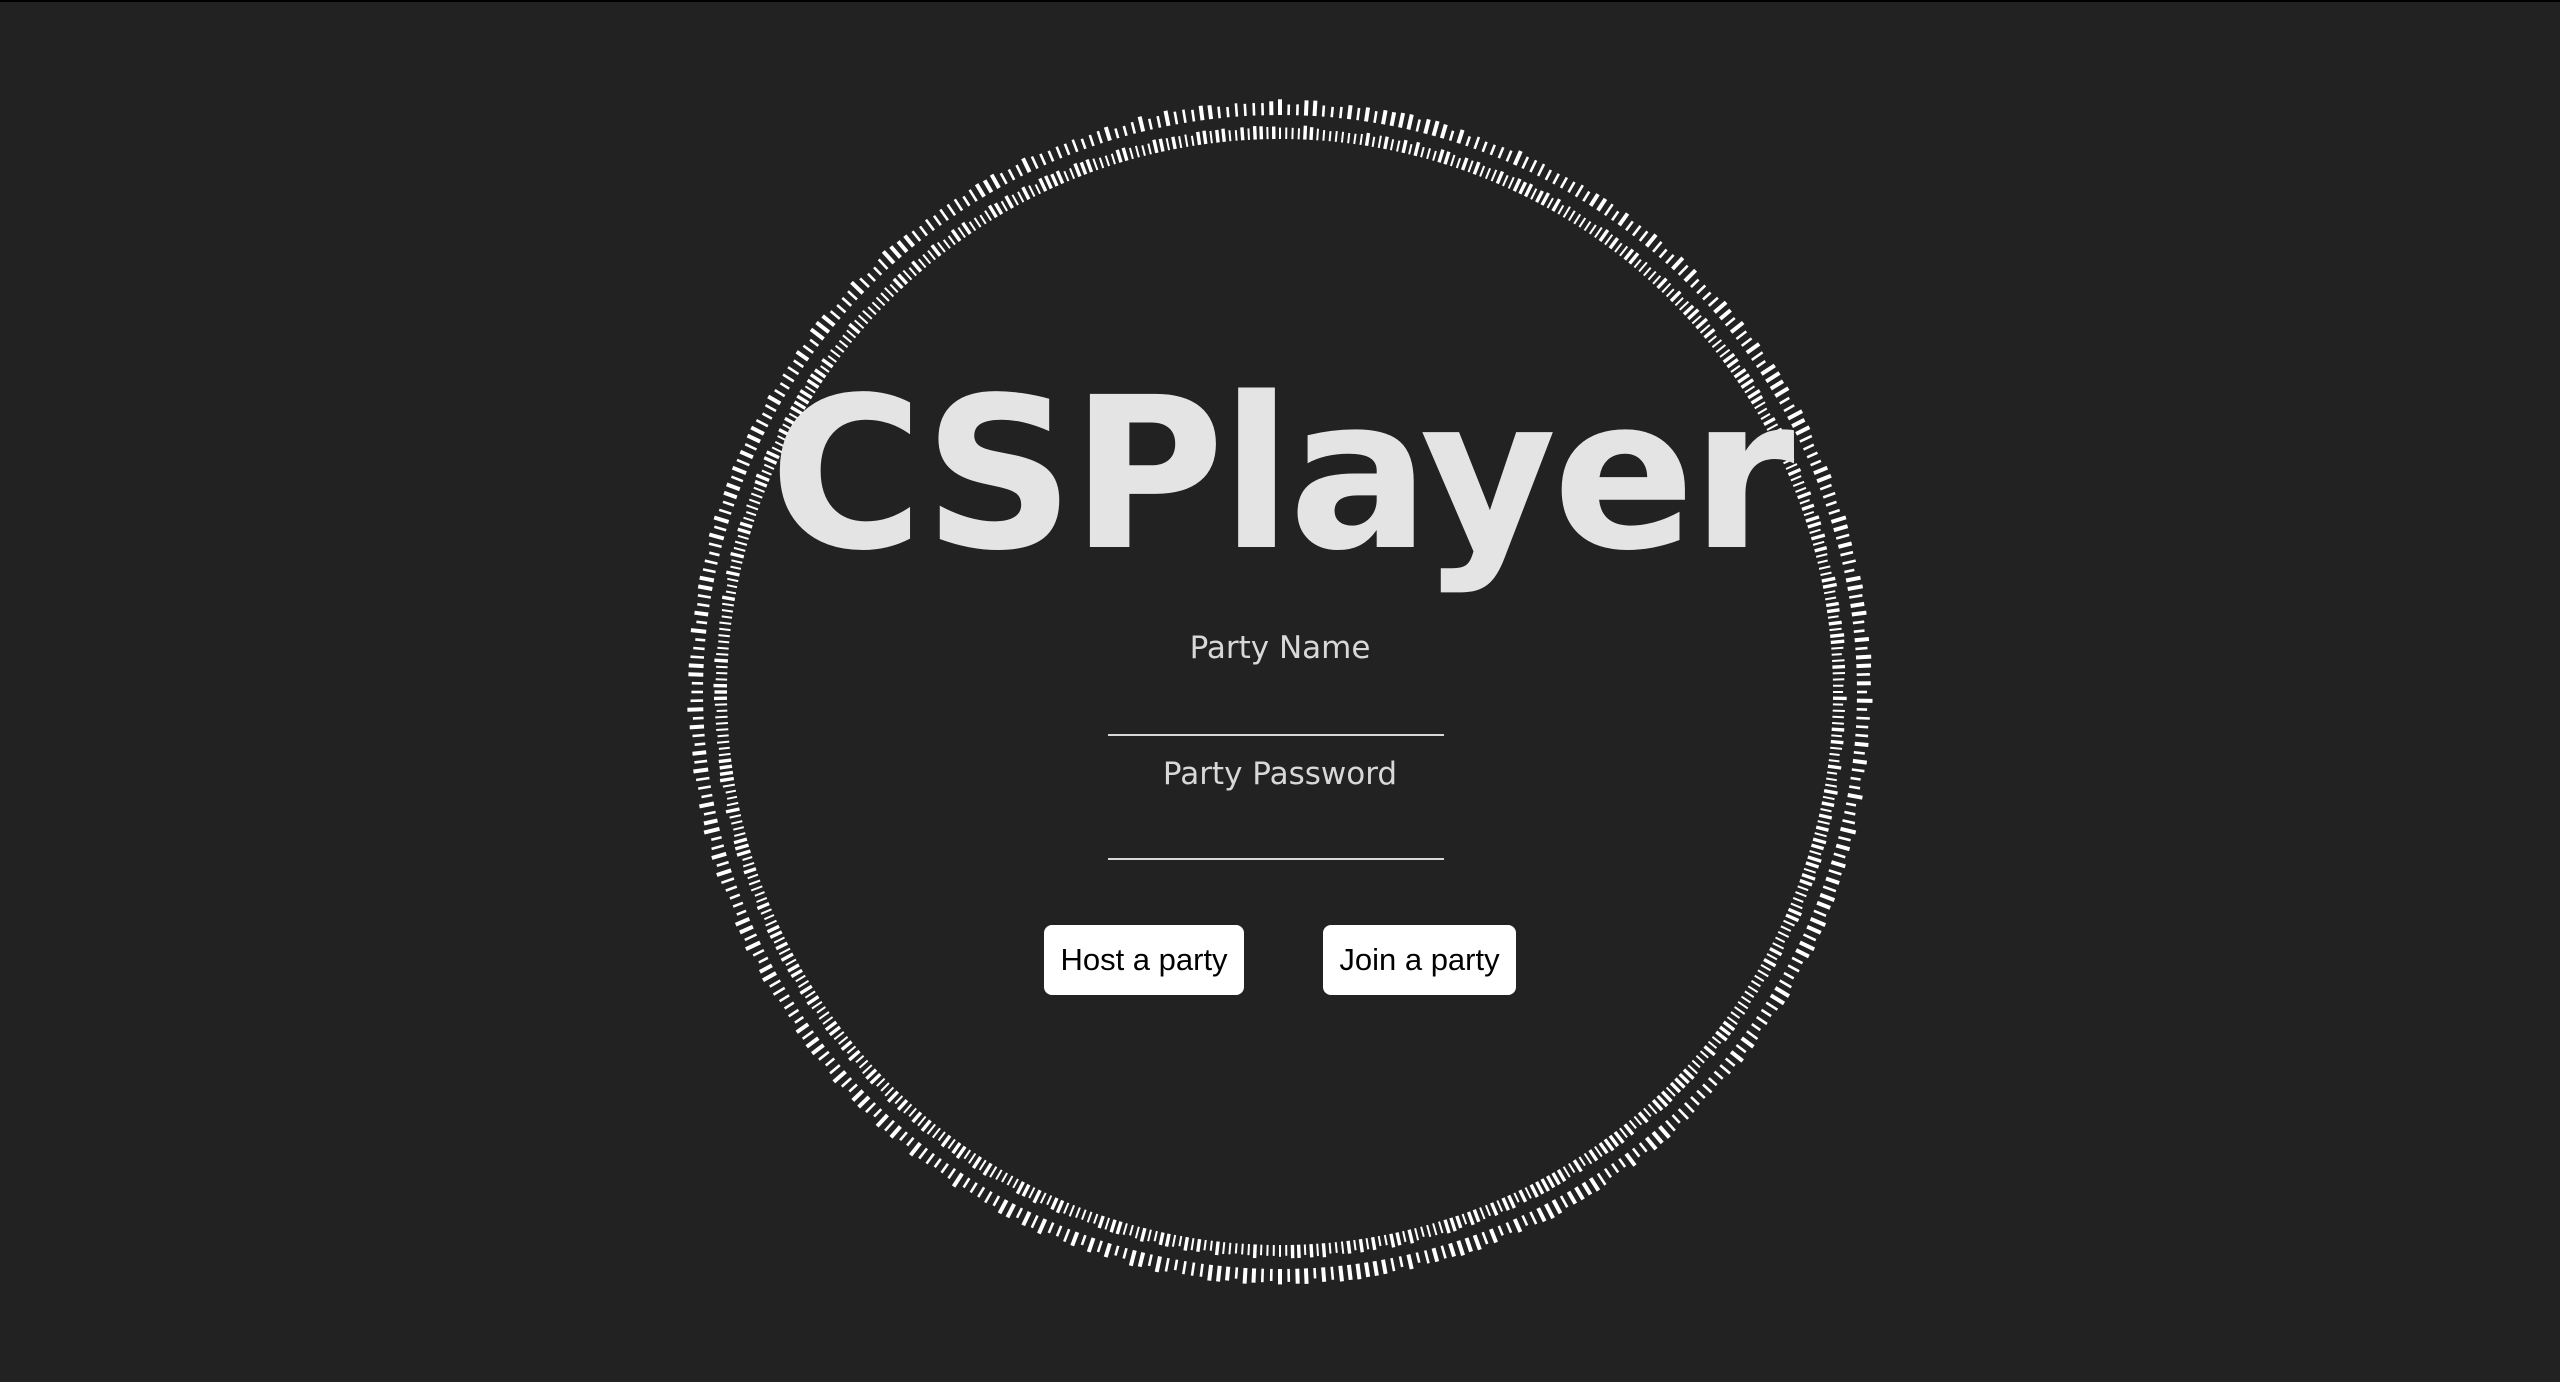 This screenshot has height=1382, width=2560. What do you see at coordinates (1419, 960) in the screenshot?
I see `join-party-button: Join a party` at bounding box center [1419, 960].